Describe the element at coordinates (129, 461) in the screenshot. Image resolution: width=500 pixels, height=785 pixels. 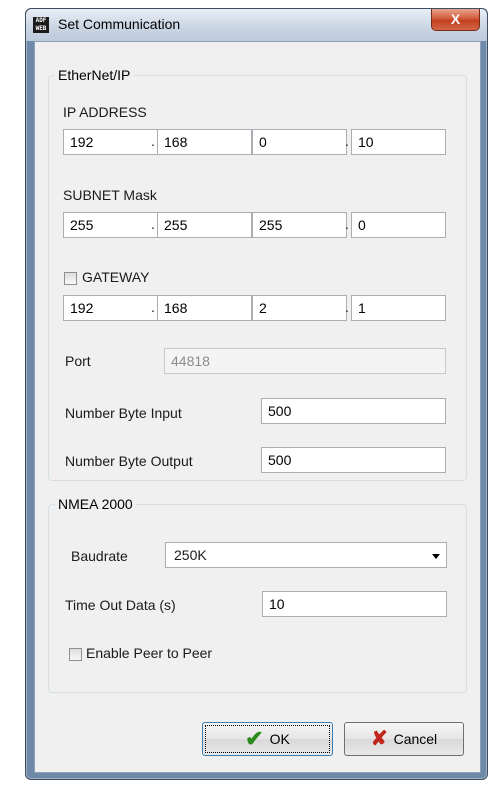
I see `number-byte-output-label: Number Byte Output` at that location.